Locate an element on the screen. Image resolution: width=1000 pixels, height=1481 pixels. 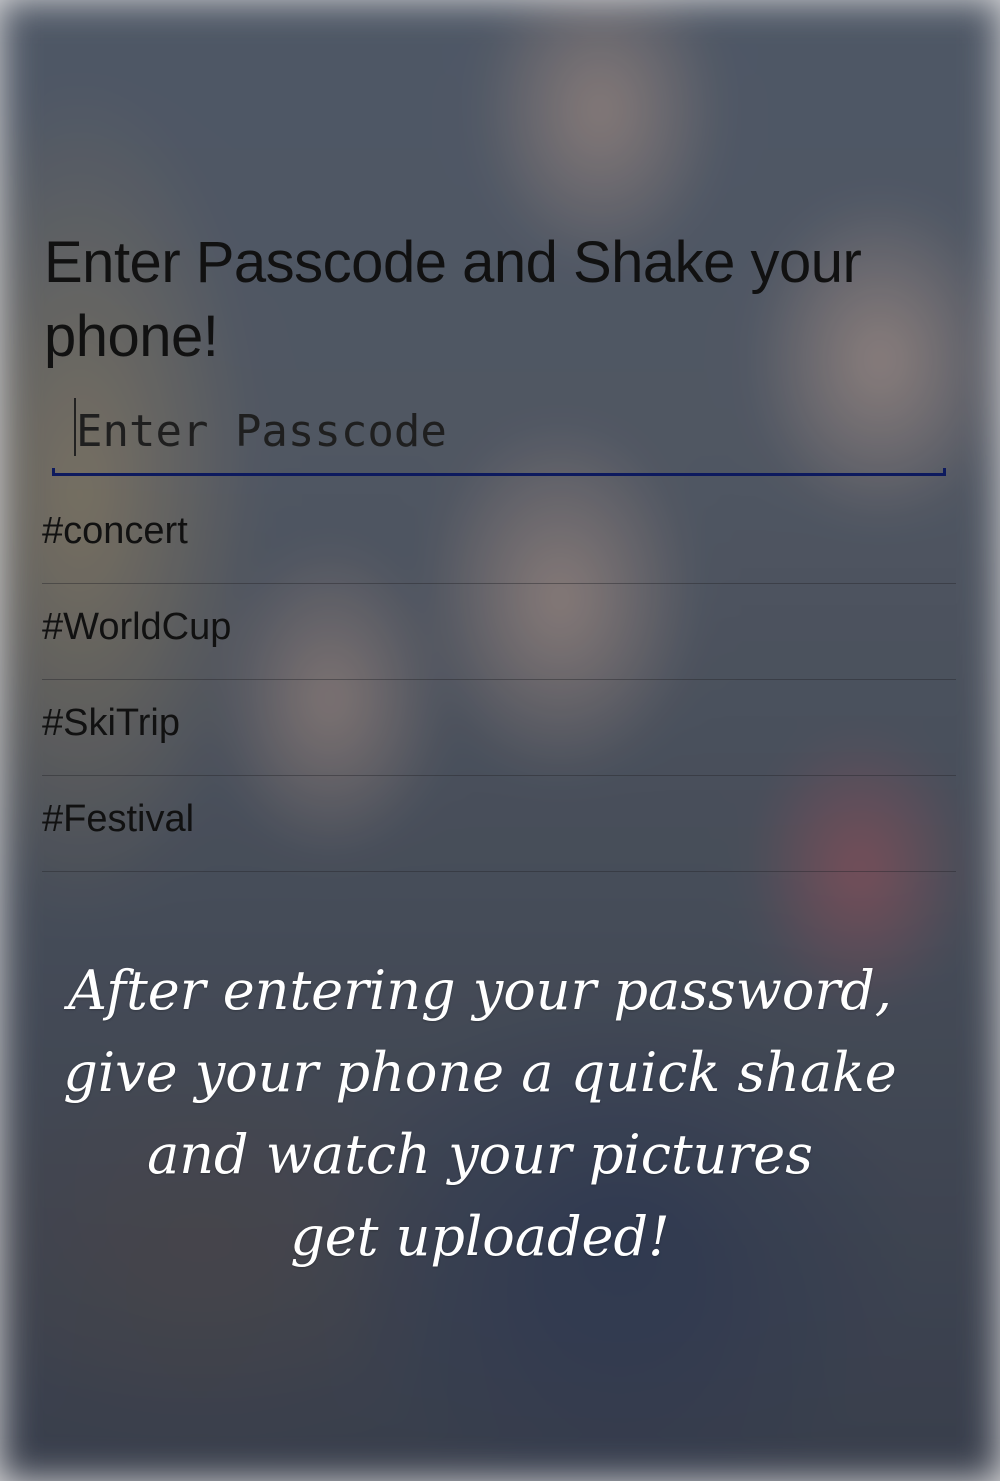
passcode-input is located at coordinates (506, 431).